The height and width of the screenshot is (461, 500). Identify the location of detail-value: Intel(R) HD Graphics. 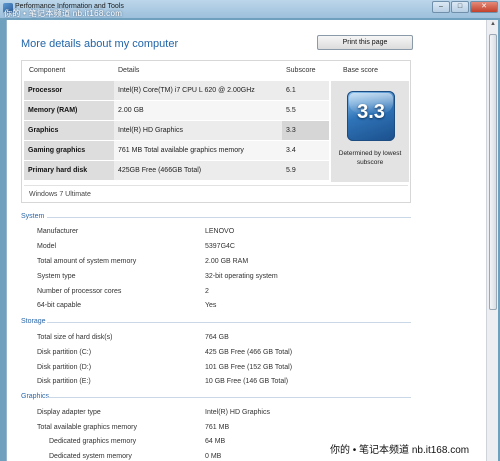
(237, 412).